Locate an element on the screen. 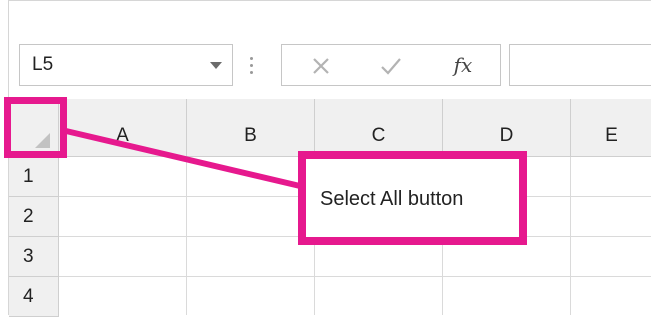  column-header-c: C is located at coordinates (379, 128).